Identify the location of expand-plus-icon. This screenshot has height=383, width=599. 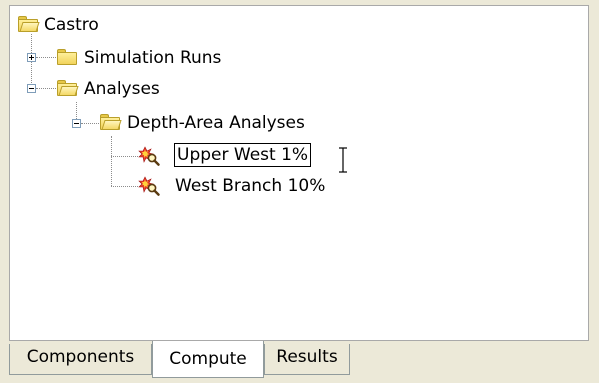
(31, 57).